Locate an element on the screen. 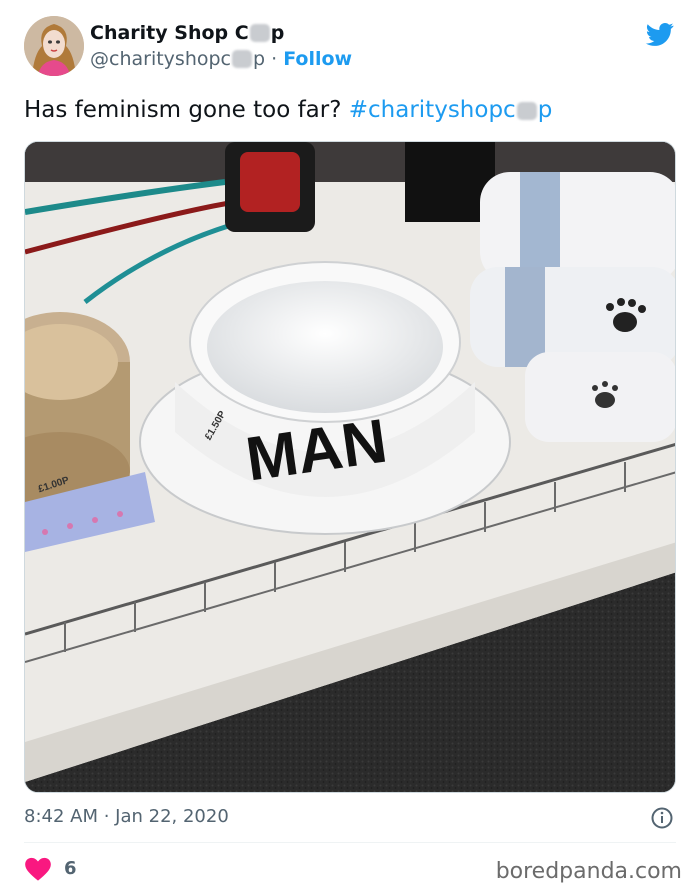 This screenshot has height=896, width=700. name-redaction is located at coordinates (259, 33).